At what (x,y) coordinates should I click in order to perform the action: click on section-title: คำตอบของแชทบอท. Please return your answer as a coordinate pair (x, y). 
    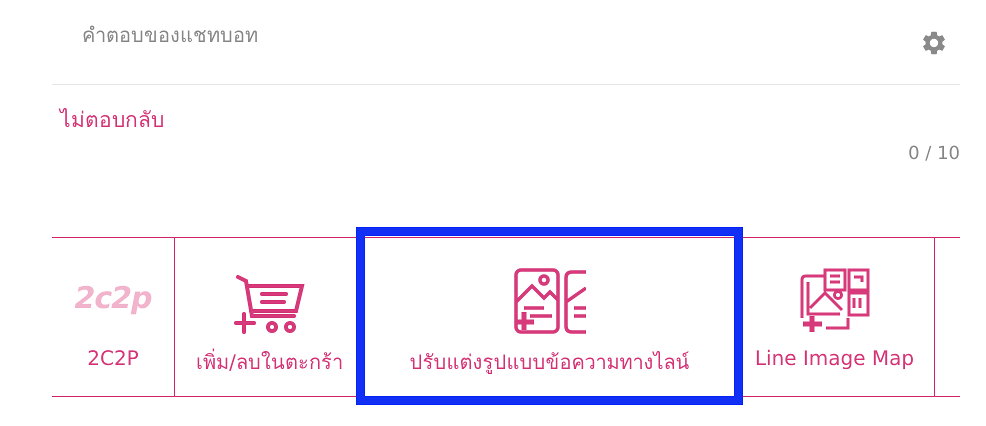
    Looking at the image, I should click on (170, 35).